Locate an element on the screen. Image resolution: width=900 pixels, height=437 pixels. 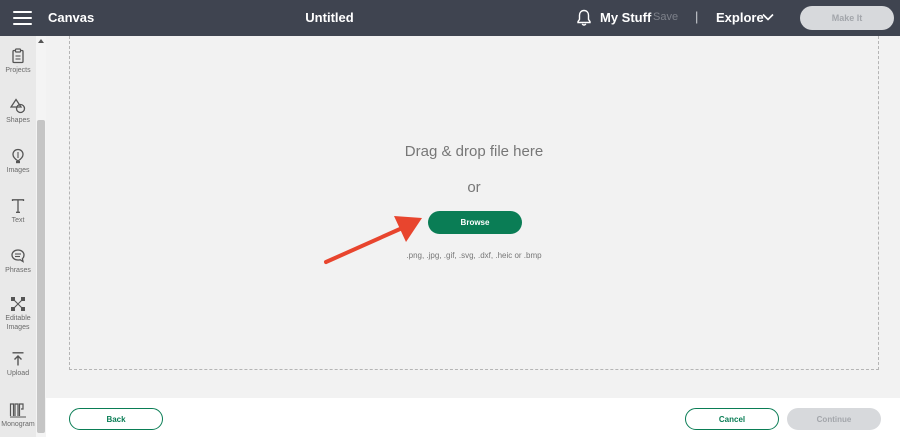
scroll-up-icon is located at coordinates (41, 41).